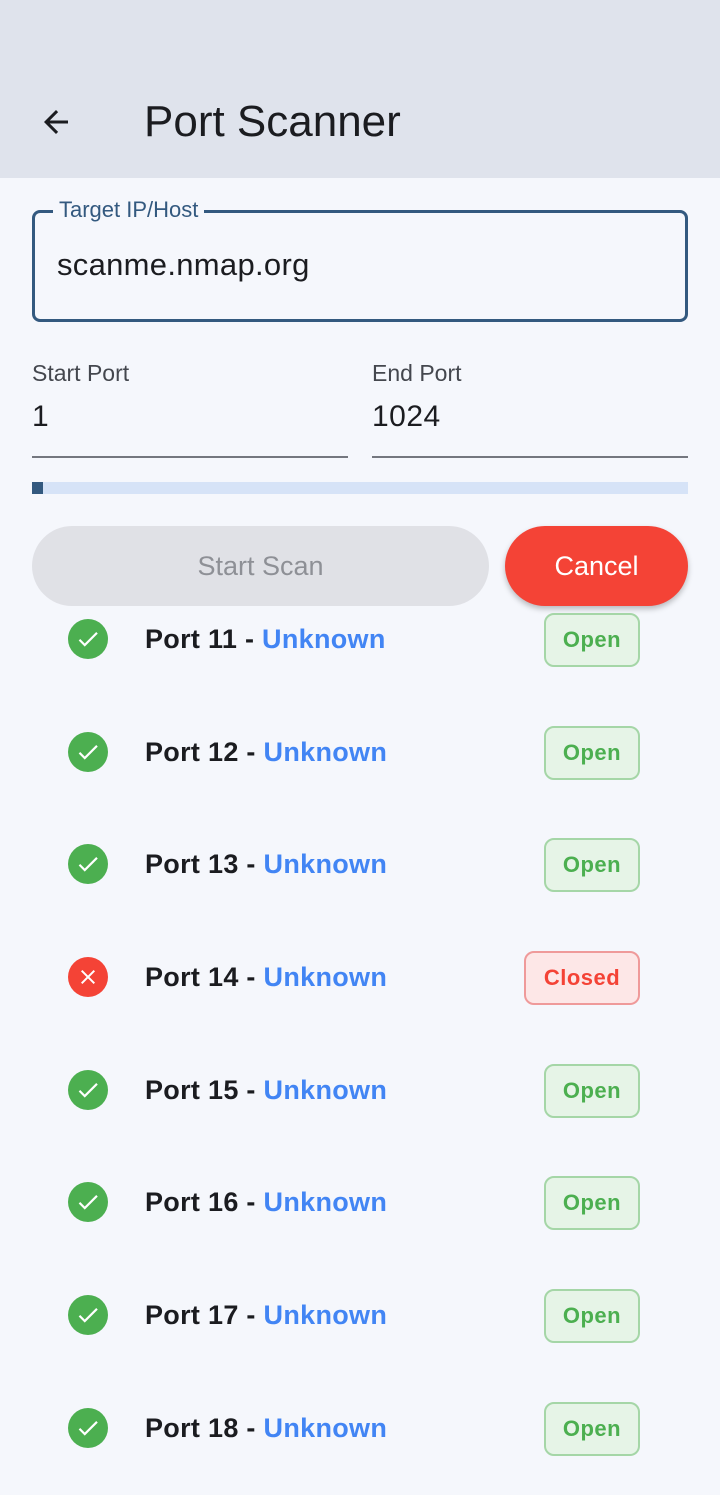 This screenshot has height=1495, width=720. I want to click on page-title: Port Scanner, so click(272, 121).